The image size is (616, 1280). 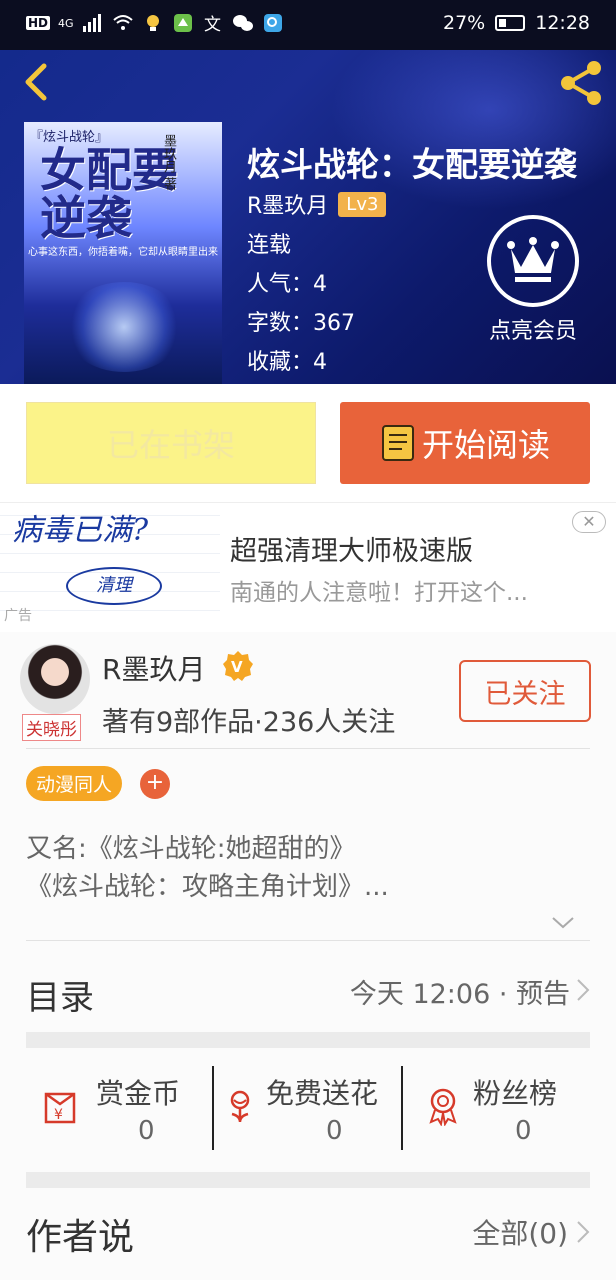 What do you see at coordinates (168, 162) in the screenshot?
I see `cover-author: 墨玖月 著` at bounding box center [168, 162].